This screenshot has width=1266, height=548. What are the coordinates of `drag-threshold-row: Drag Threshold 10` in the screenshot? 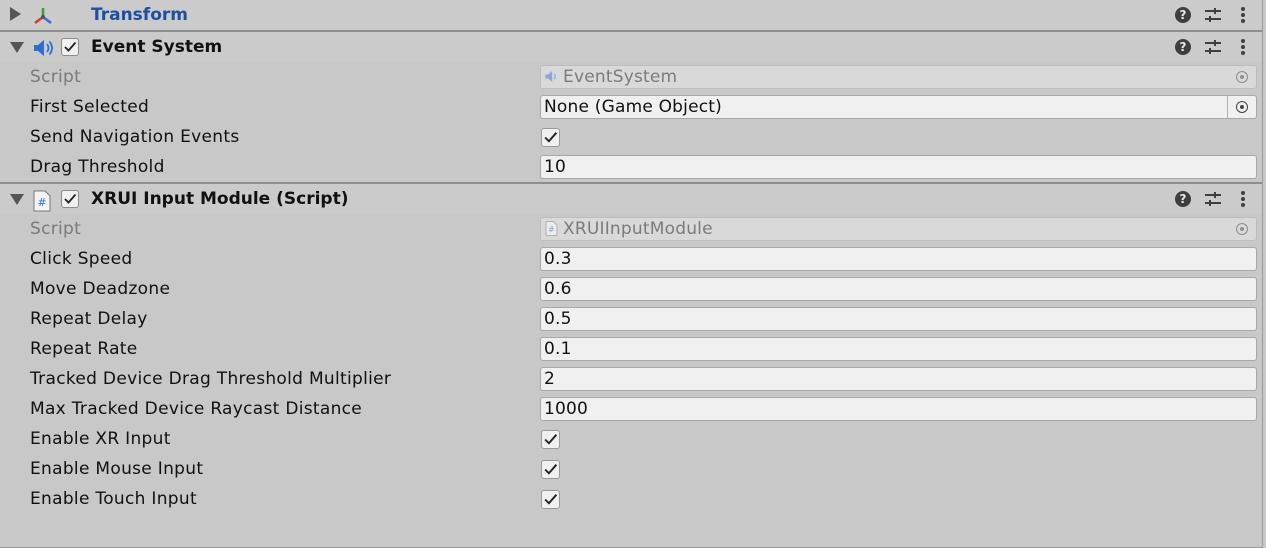 It's located at (631, 167).